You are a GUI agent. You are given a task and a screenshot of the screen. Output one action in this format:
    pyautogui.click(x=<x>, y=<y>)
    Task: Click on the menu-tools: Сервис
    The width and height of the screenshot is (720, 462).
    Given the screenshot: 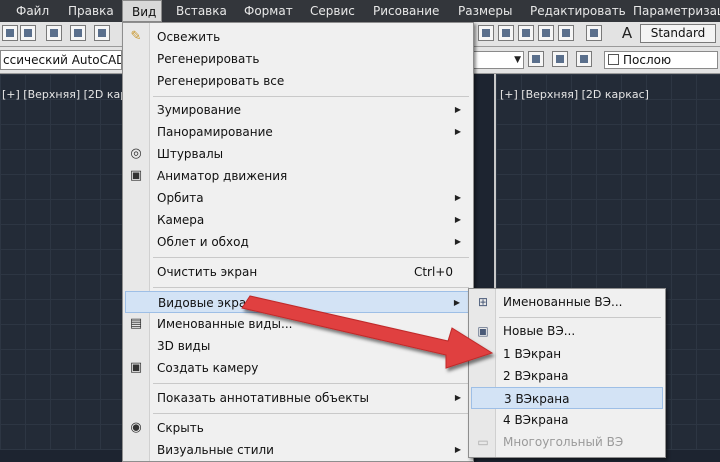 What is the action you would take?
    pyautogui.click(x=332, y=11)
    